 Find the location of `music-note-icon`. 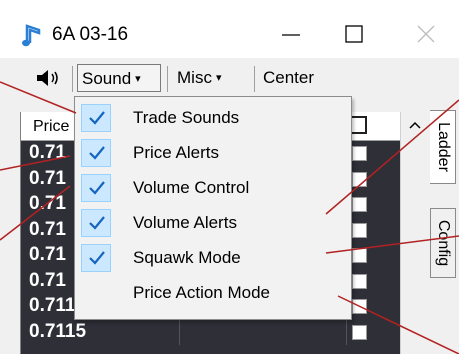

music-note-icon is located at coordinates (31, 35).